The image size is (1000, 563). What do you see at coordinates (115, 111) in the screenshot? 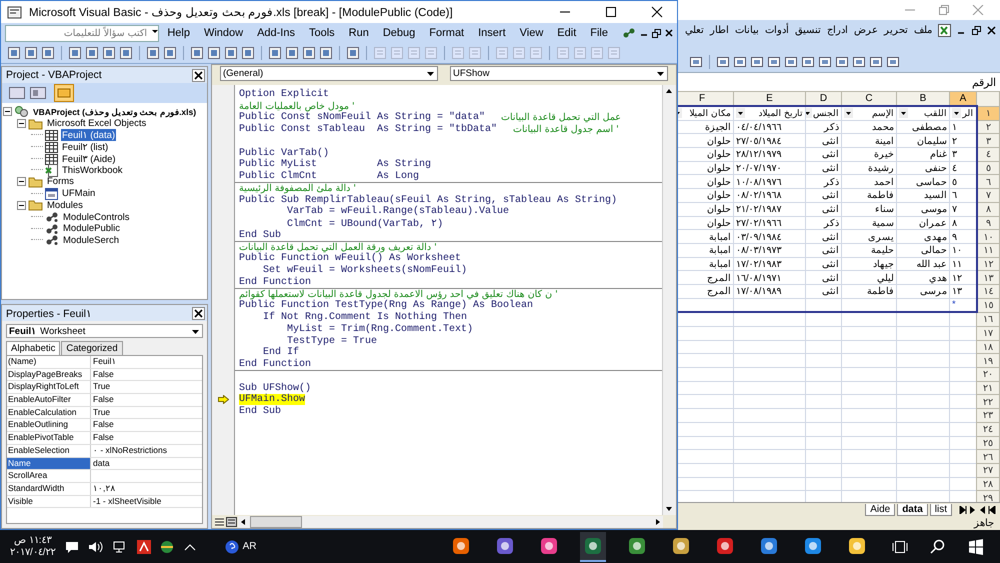
I see `tree-item: VBAProject (فورم بحث وتعديل وحذف.xls)` at bounding box center [115, 111].